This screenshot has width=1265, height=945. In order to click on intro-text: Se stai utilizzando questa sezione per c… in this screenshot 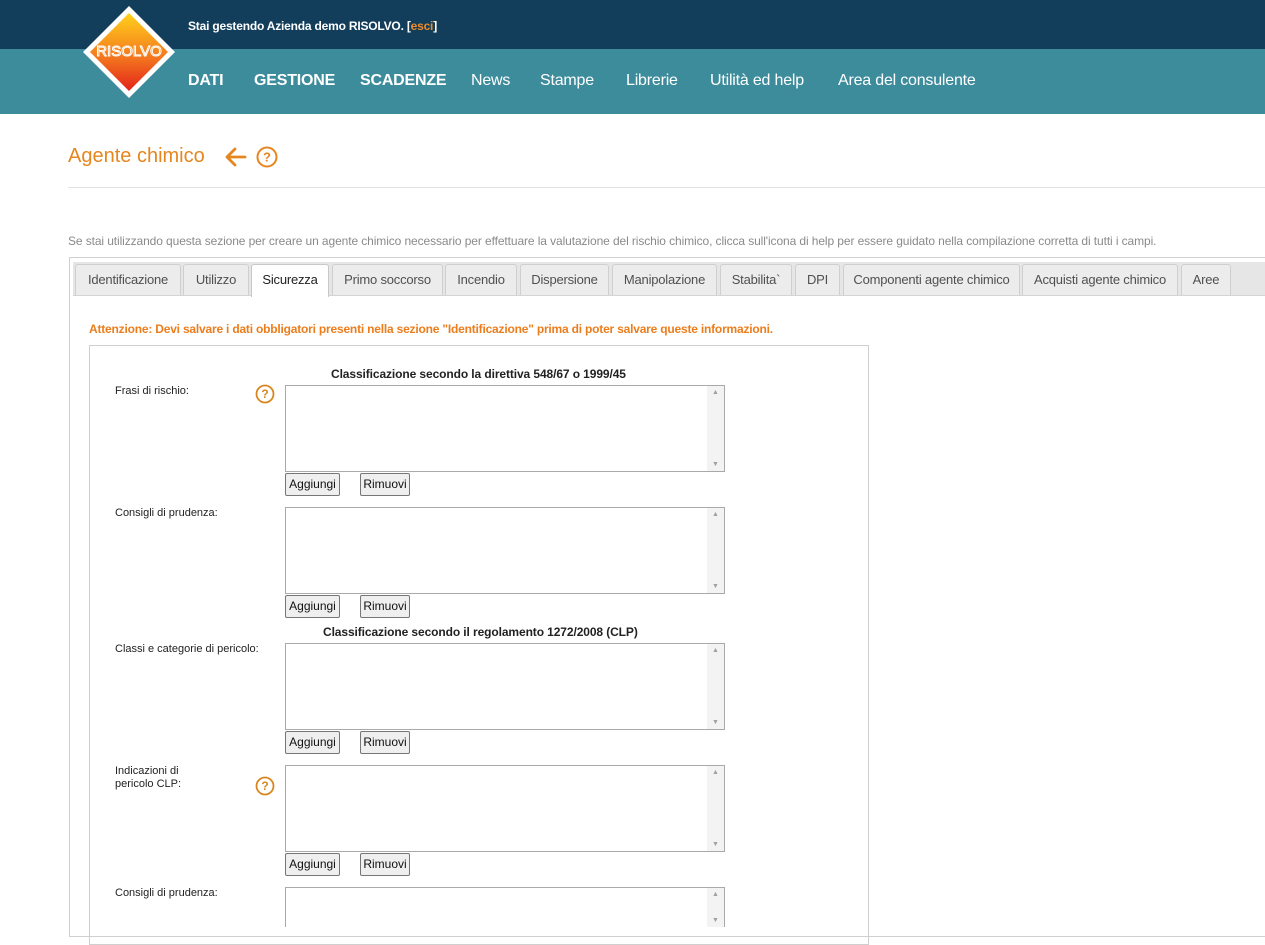, I will do `click(612, 241)`.